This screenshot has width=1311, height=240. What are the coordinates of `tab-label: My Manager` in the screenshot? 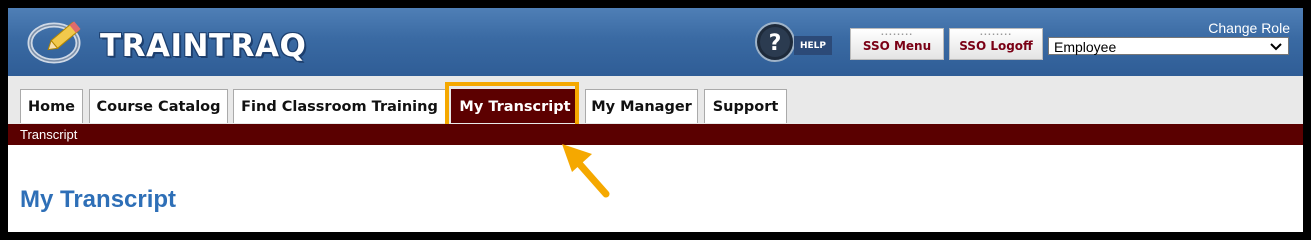 It's located at (641, 107).